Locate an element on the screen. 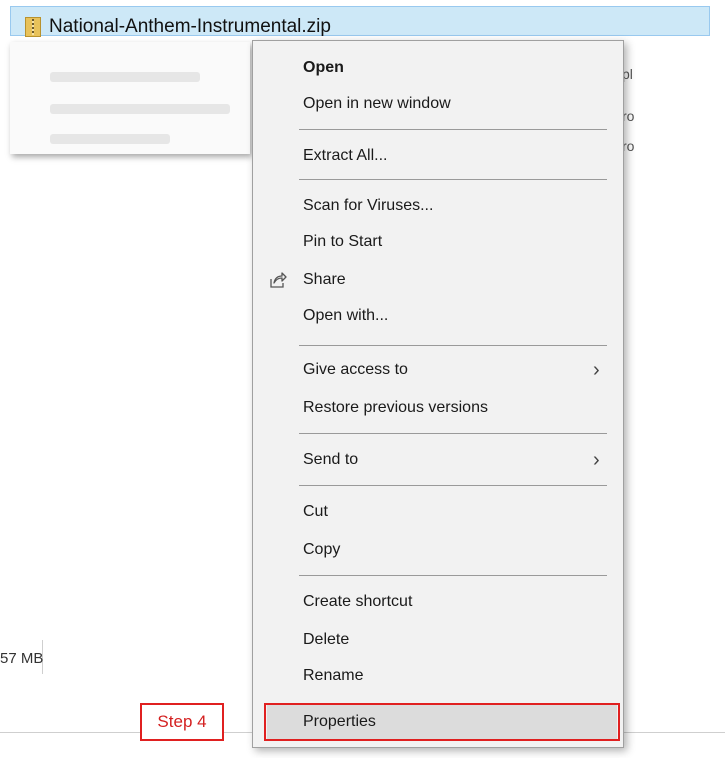 The width and height of the screenshot is (725, 758). menu-item-pin-to-start: Pin to Start is located at coordinates (438, 243).